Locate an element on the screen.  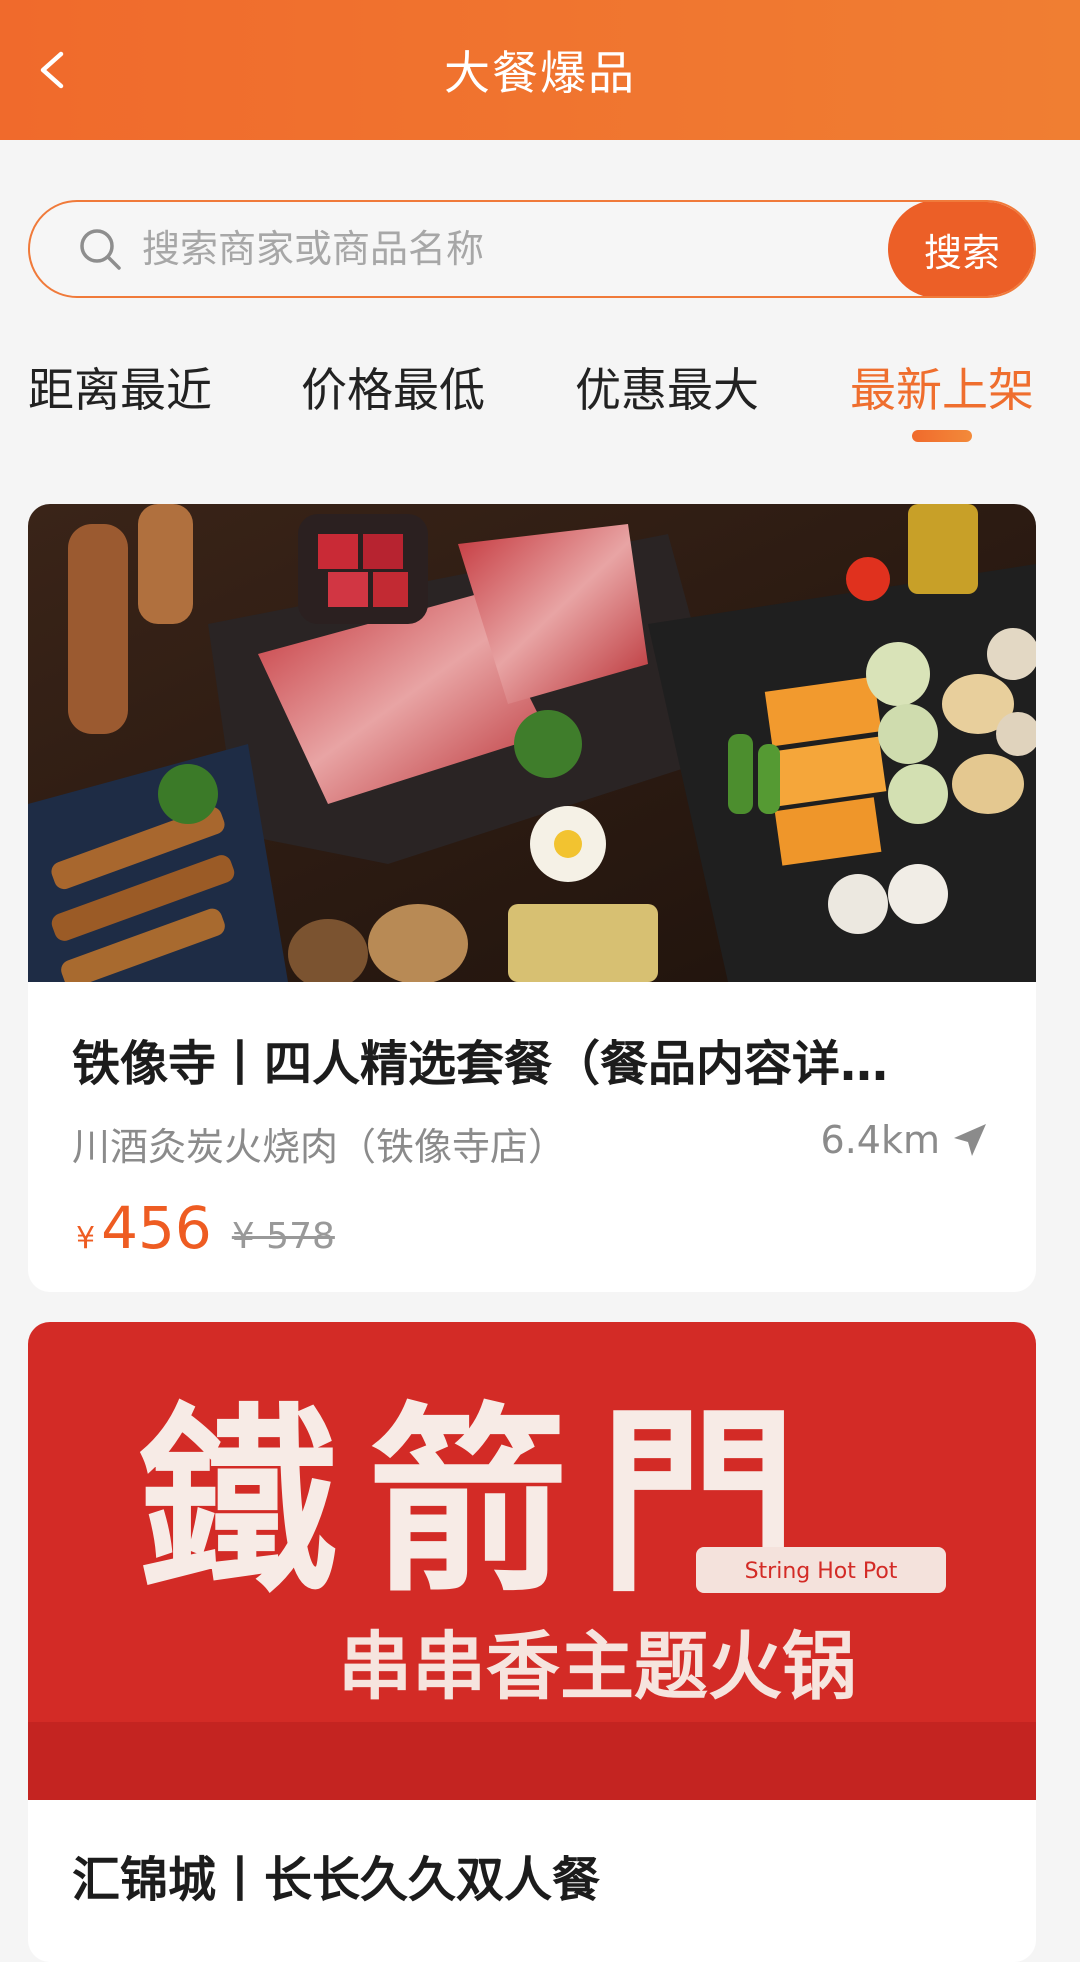
current-price: 456 is located at coordinates (156, 1228).